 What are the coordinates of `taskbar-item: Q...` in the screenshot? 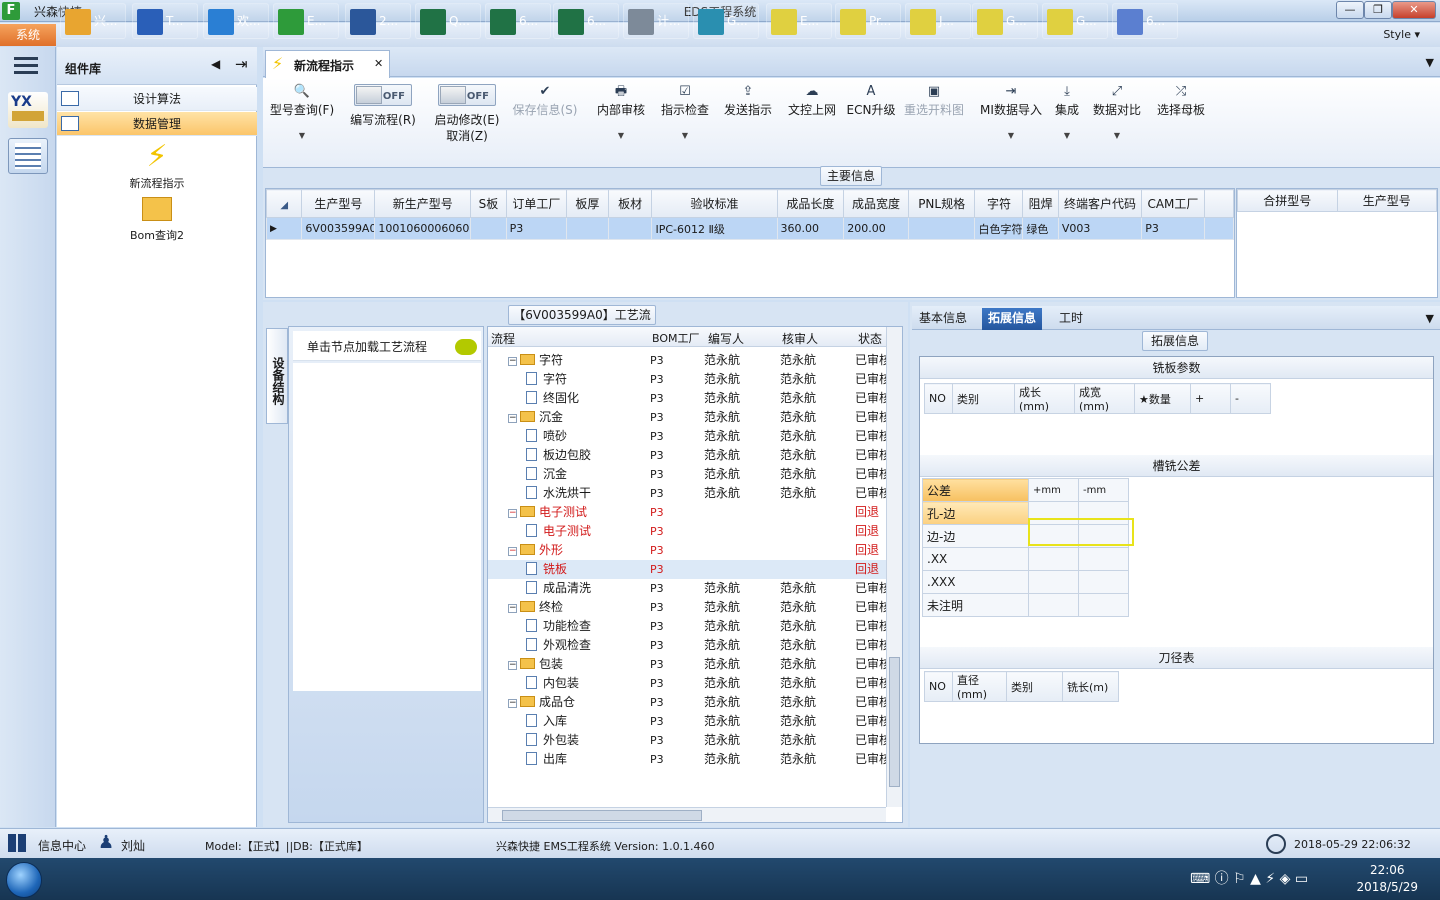 It's located at (448, 21).